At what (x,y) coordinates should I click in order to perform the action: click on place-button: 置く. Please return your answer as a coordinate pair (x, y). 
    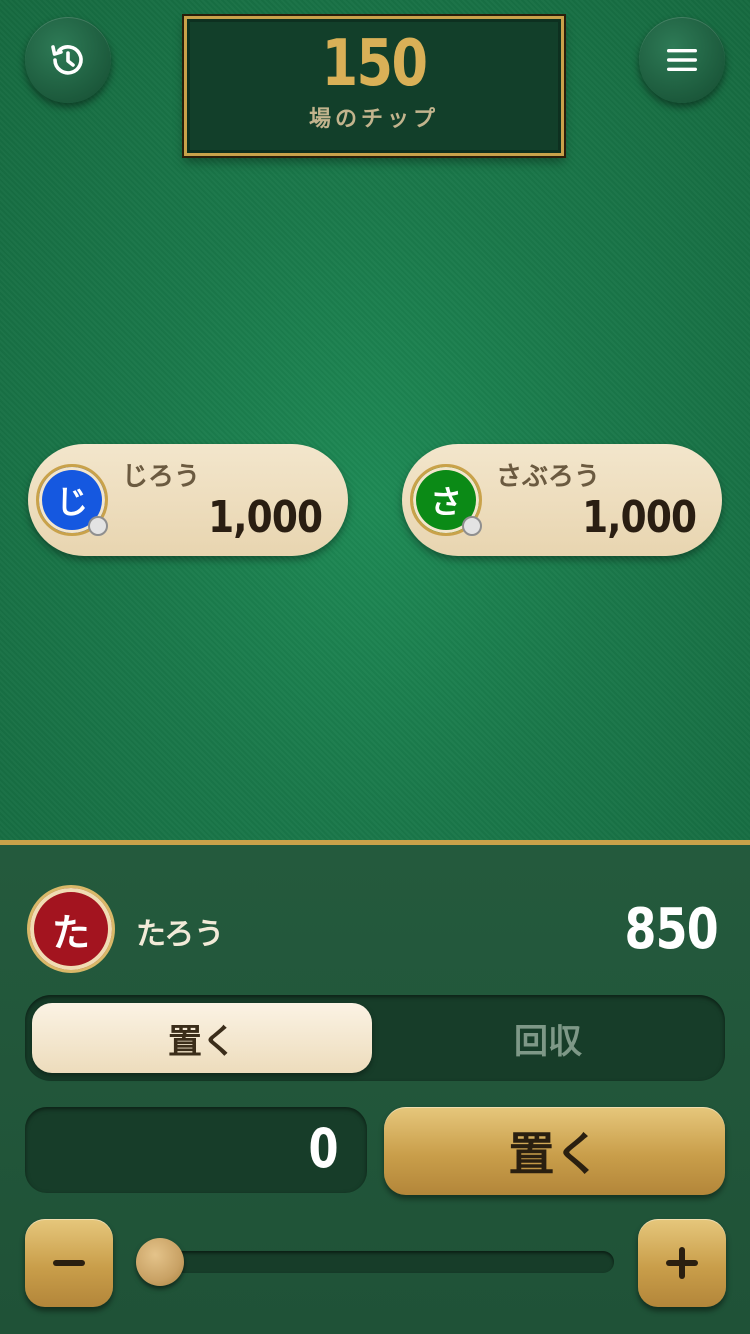
    Looking at the image, I should click on (554, 1151).